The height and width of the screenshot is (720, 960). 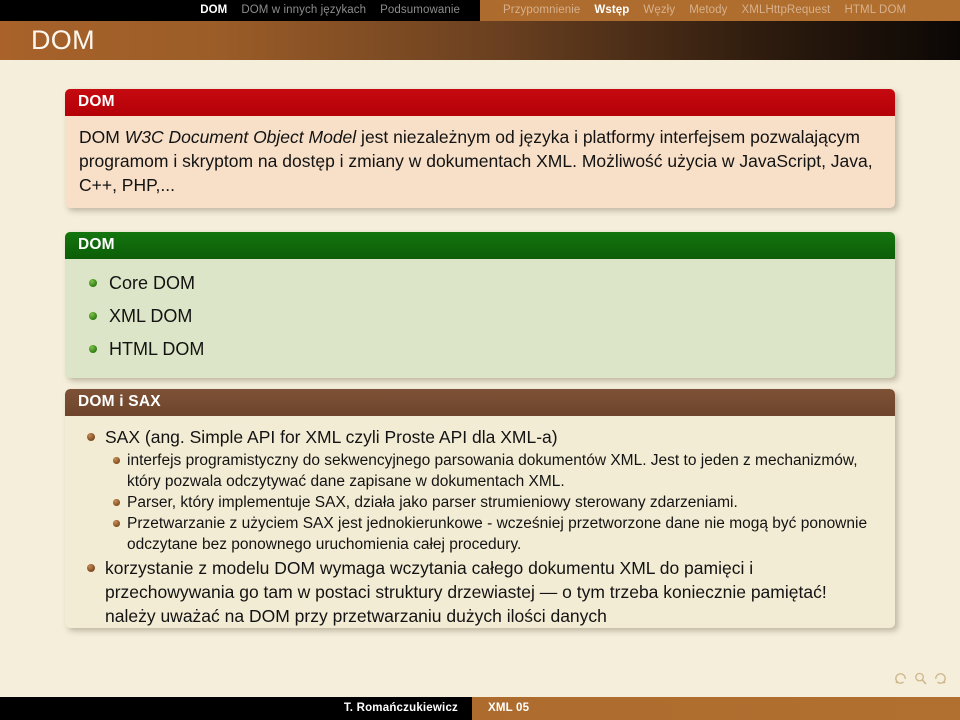 I want to click on intro-text-emphasis: W3C Document Object Model, so click(x=240, y=137).